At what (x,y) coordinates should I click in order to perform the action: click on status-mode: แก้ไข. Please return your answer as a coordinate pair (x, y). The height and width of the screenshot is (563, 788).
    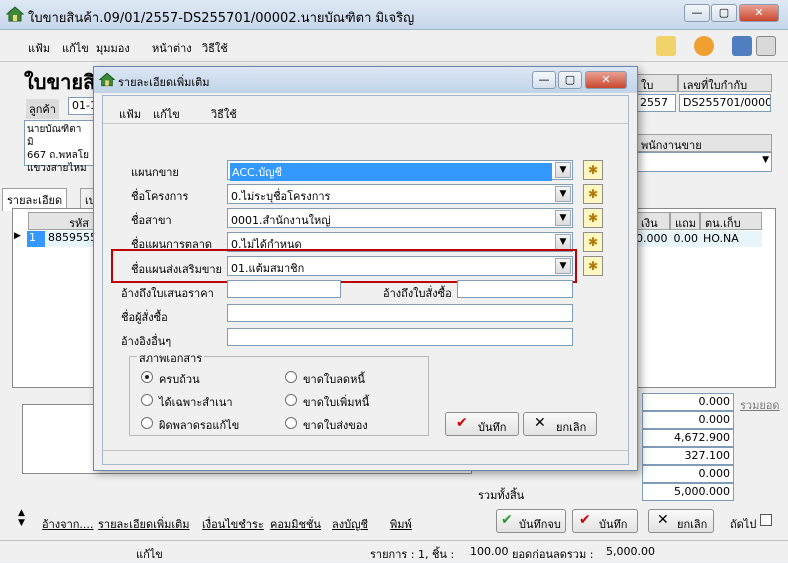
    Looking at the image, I should click on (149, 554).